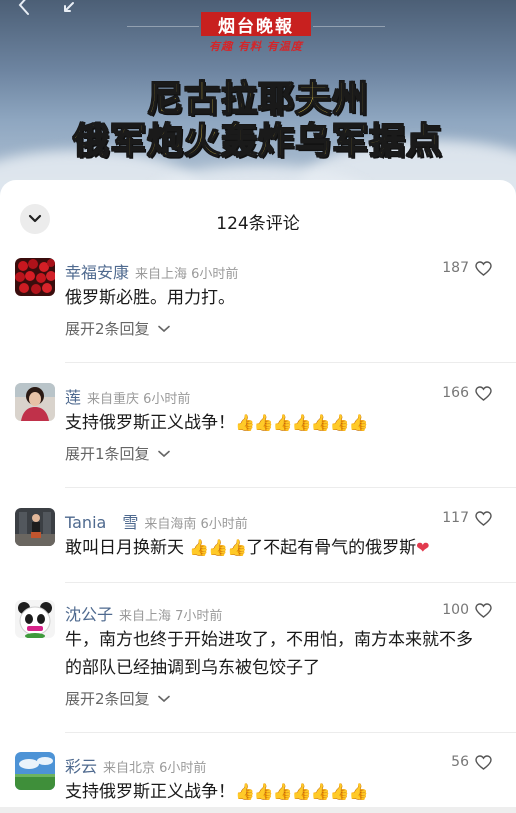  I want to click on comment-author: 彩云 来自北京 6小时前, so click(135, 765).